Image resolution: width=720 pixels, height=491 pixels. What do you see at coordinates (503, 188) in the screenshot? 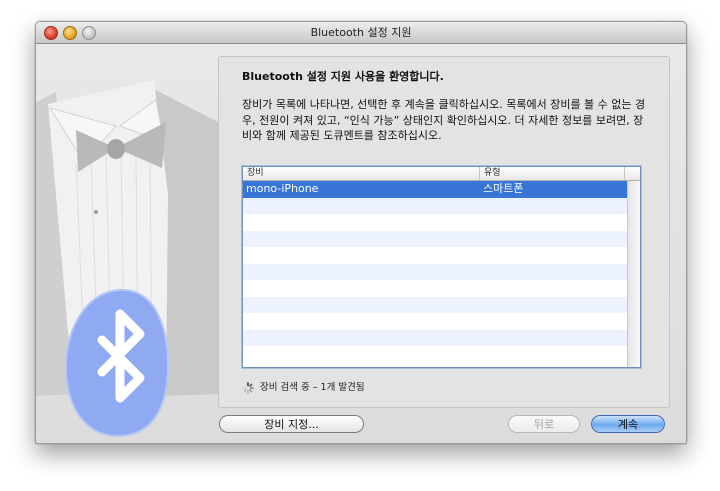
I see `device-type: 스마트폰` at bounding box center [503, 188].